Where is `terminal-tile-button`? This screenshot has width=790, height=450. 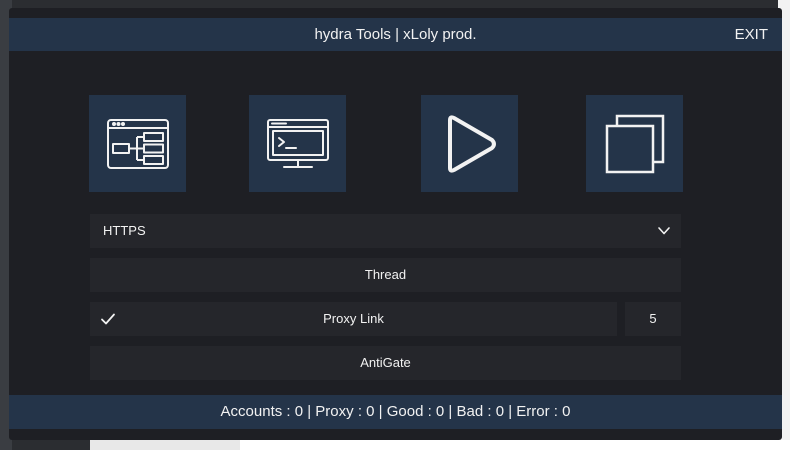 terminal-tile-button is located at coordinates (297, 143).